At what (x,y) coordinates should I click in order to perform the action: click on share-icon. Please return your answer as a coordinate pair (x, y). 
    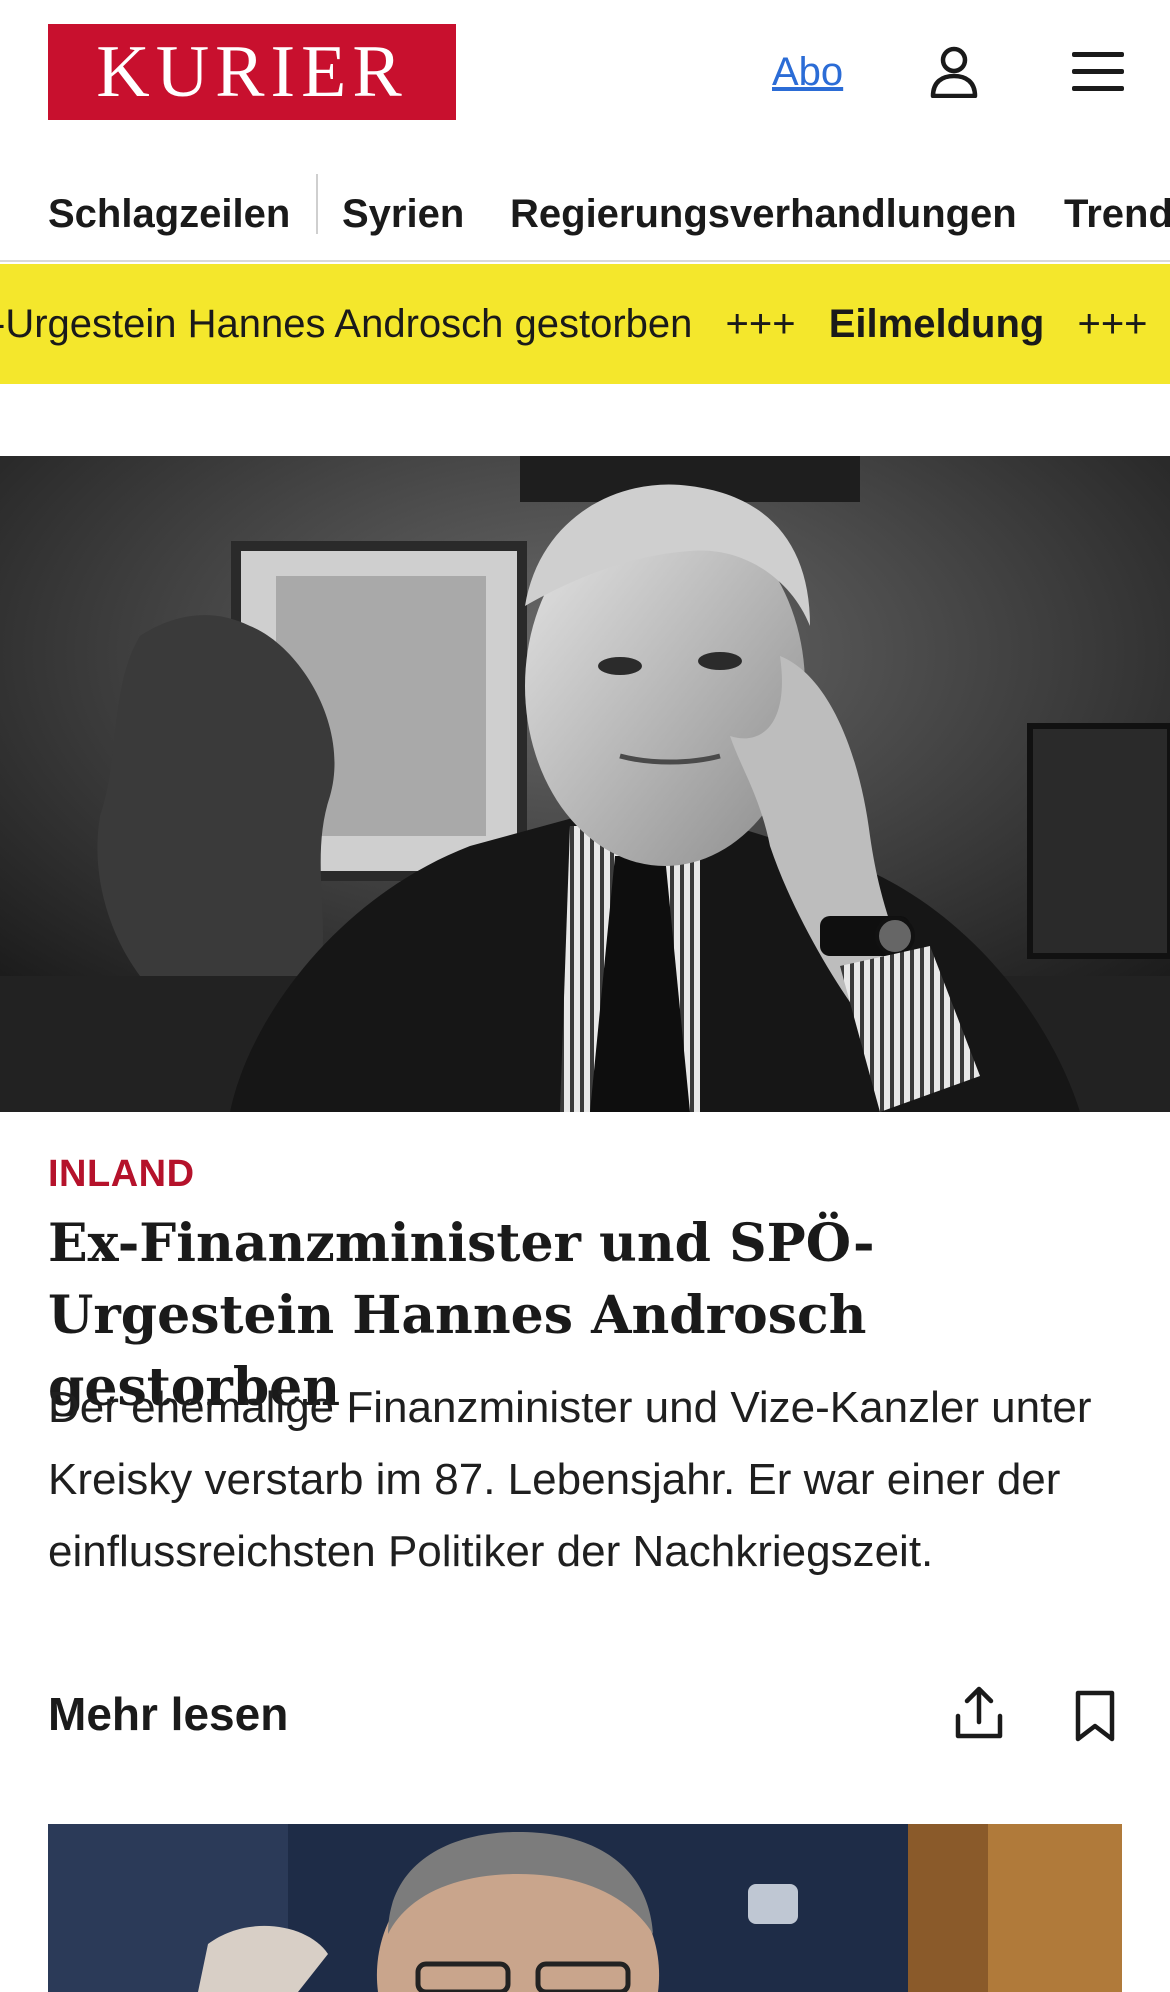
    Looking at the image, I should click on (979, 1713).